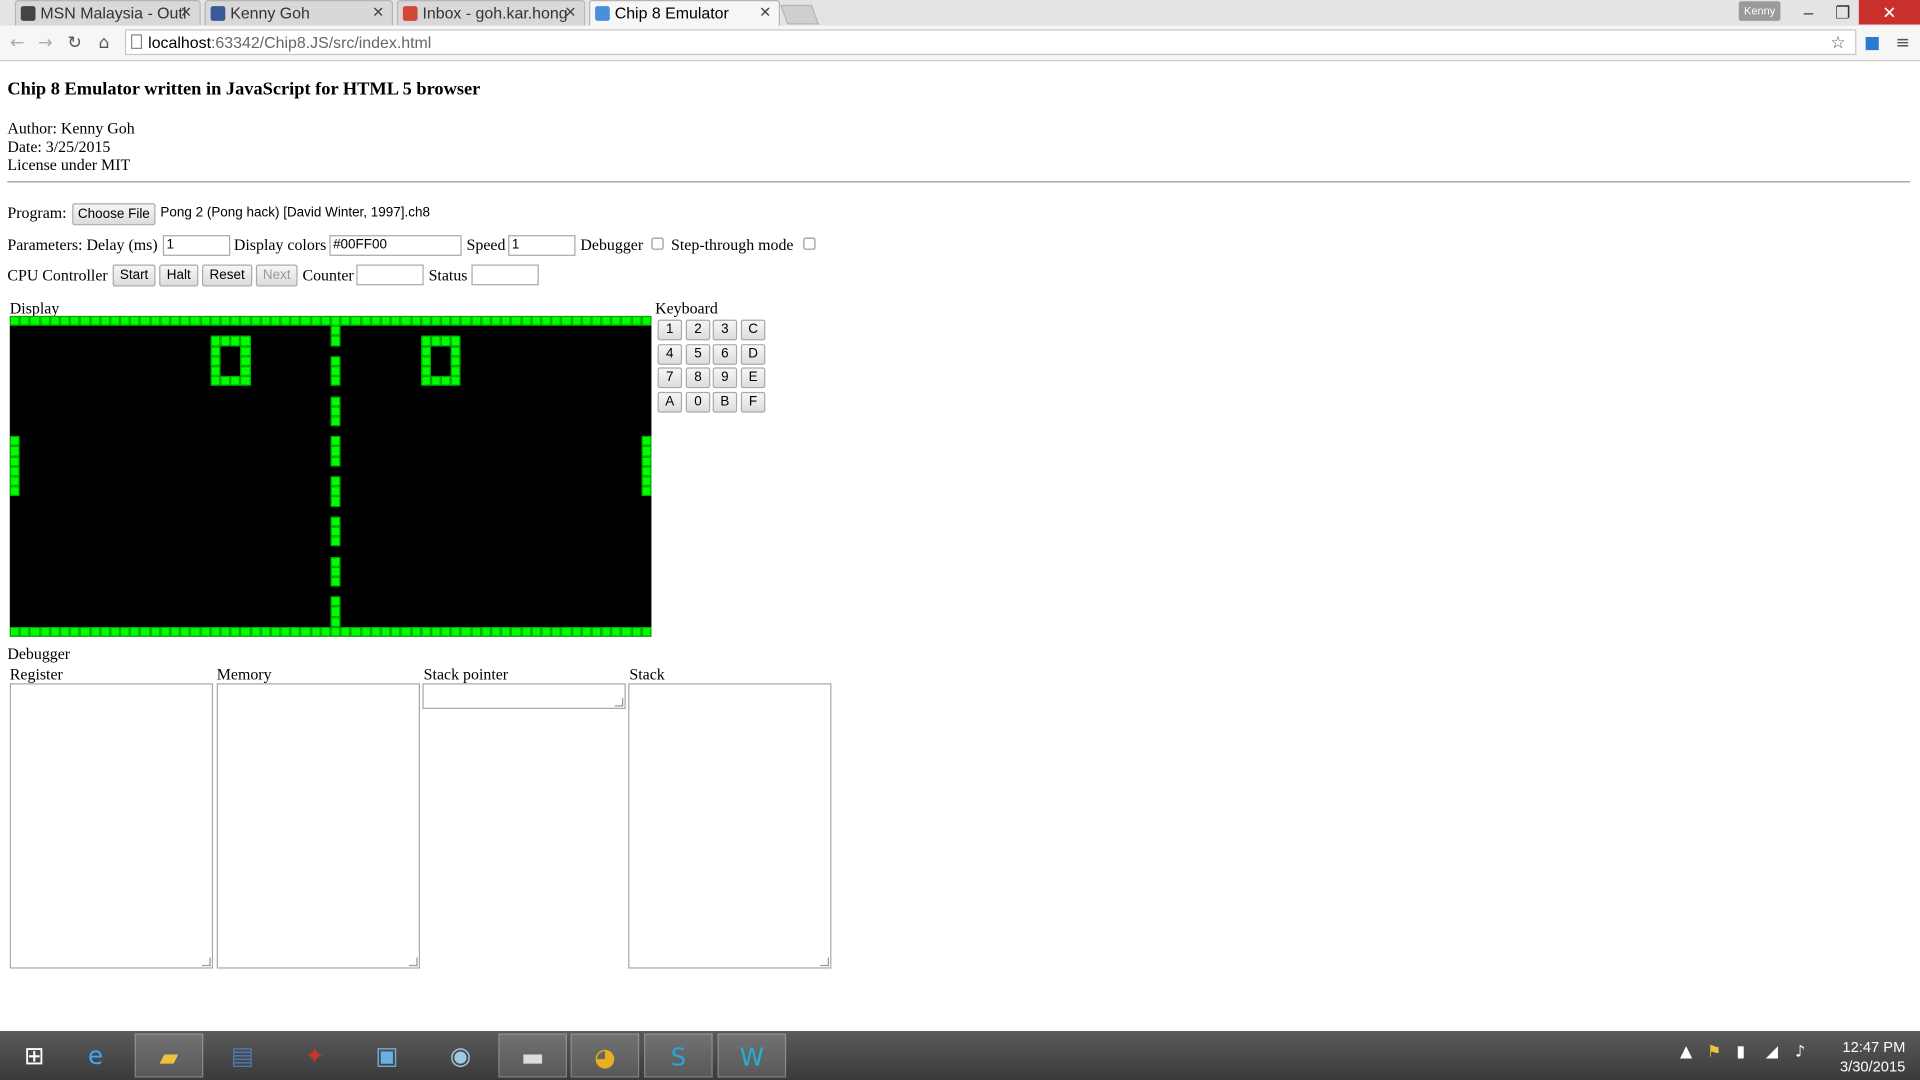 This screenshot has width=1920, height=1080. Describe the element at coordinates (1872, 1066) in the screenshot. I see `clock-date: 3/30/2015` at that location.